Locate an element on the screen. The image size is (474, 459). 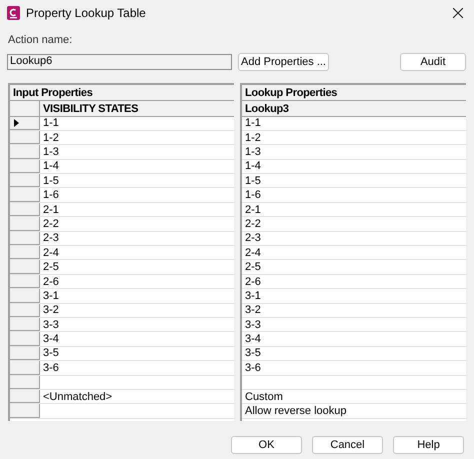
window-title: Property Lookup Table is located at coordinates (86, 13).